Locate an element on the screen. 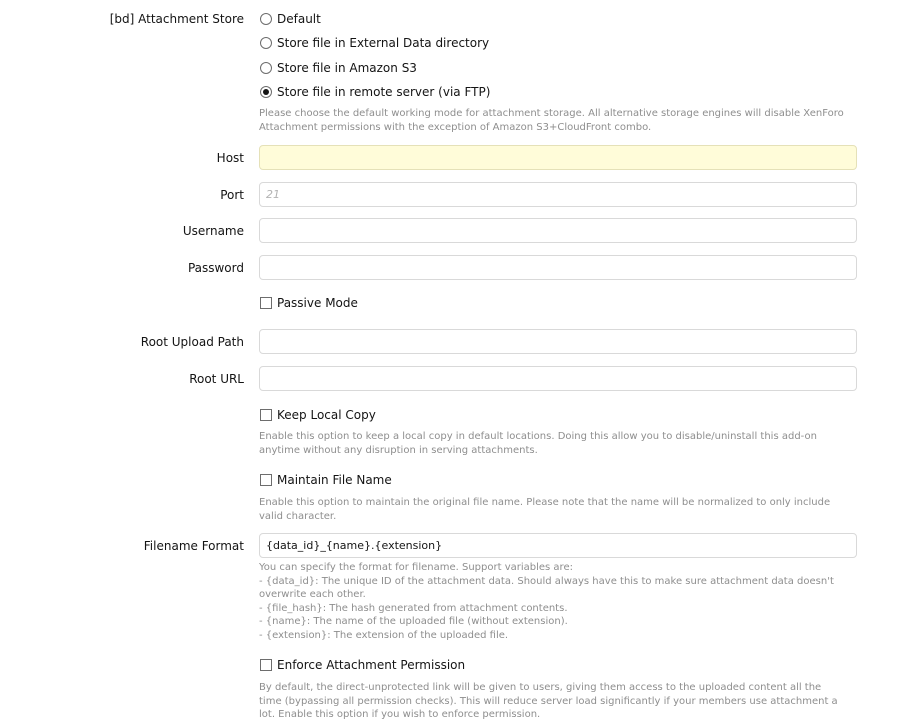  radio-option-amazon-s3: Store file in Amazon S3 is located at coordinates (338, 68).